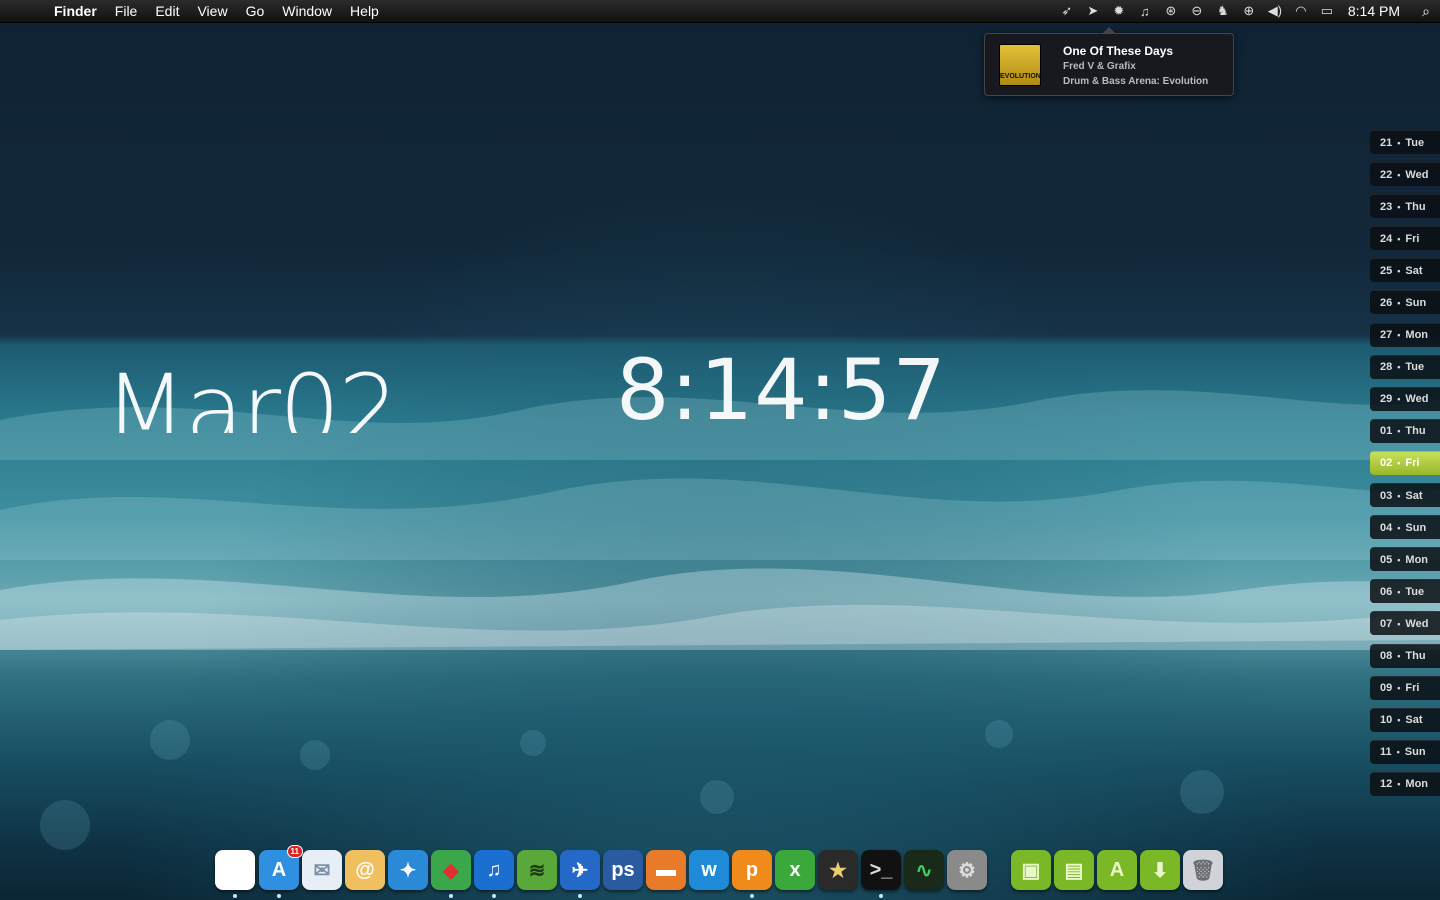 The height and width of the screenshot is (900, 1440). What do you see at coordinates (167, 11) in the screenshot?
I see `menu-edit: Edit` at bounding box center [167, 11].